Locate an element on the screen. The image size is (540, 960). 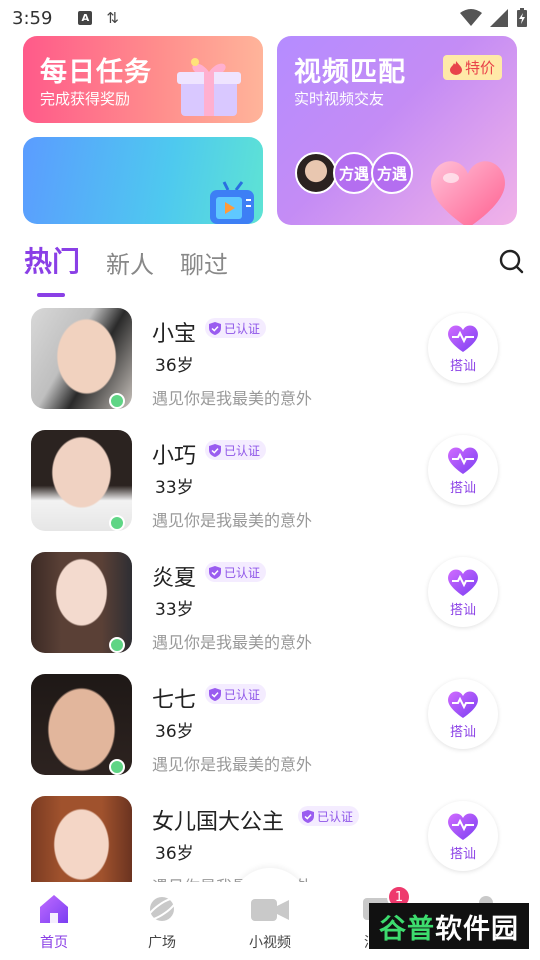
watermark-text: 谷普软件园 is located at coordinates (449, 926).